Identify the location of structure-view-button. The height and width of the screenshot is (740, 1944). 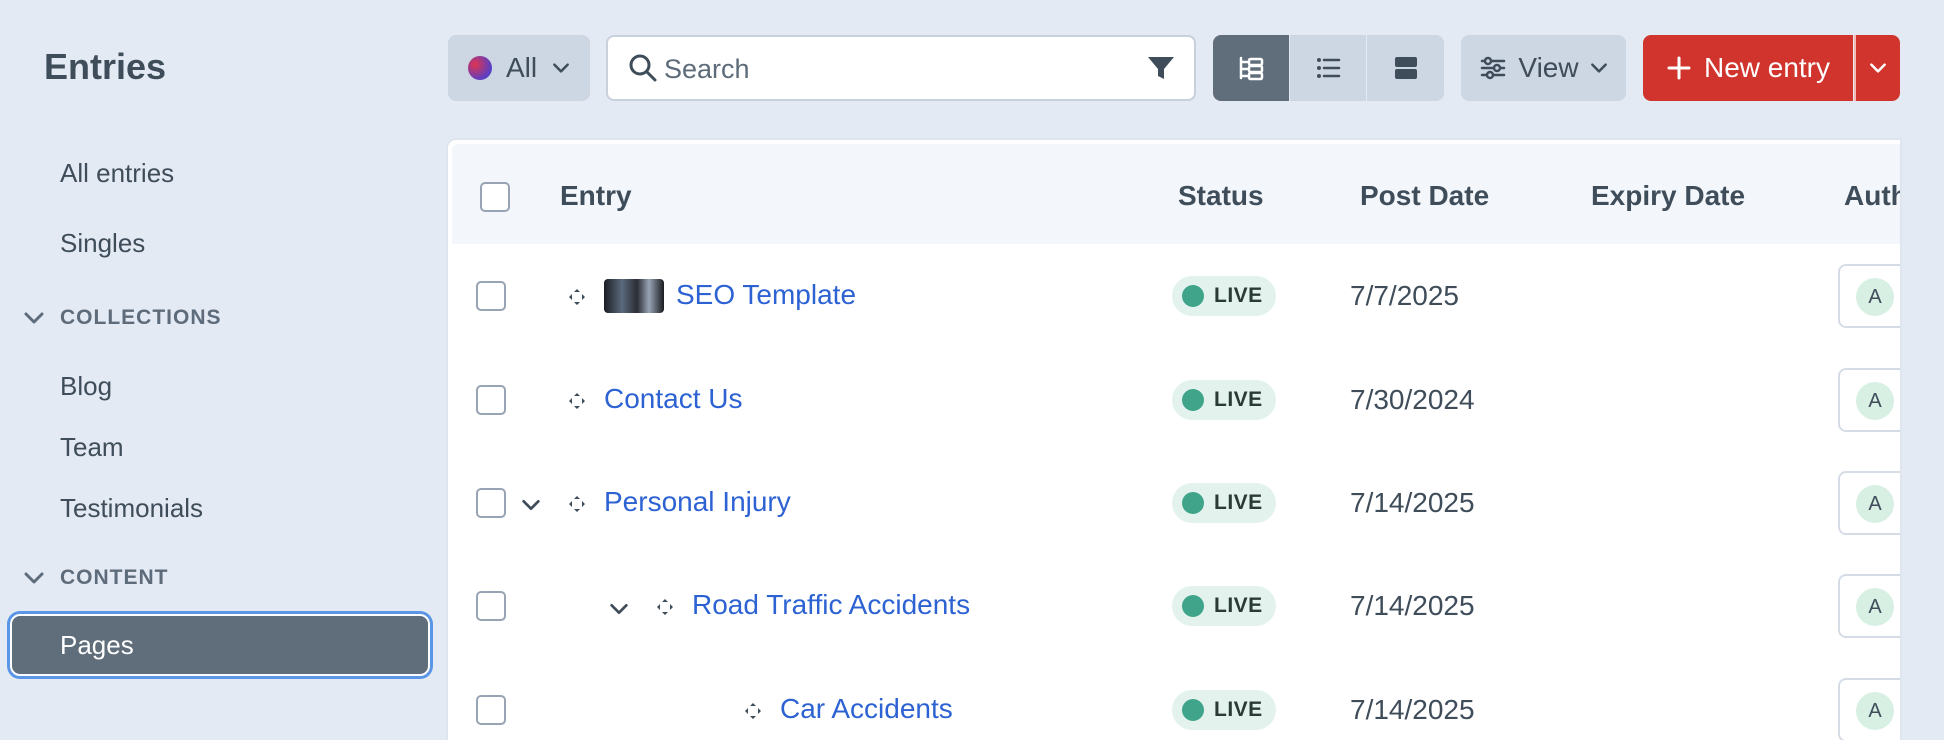
(1251, 68).